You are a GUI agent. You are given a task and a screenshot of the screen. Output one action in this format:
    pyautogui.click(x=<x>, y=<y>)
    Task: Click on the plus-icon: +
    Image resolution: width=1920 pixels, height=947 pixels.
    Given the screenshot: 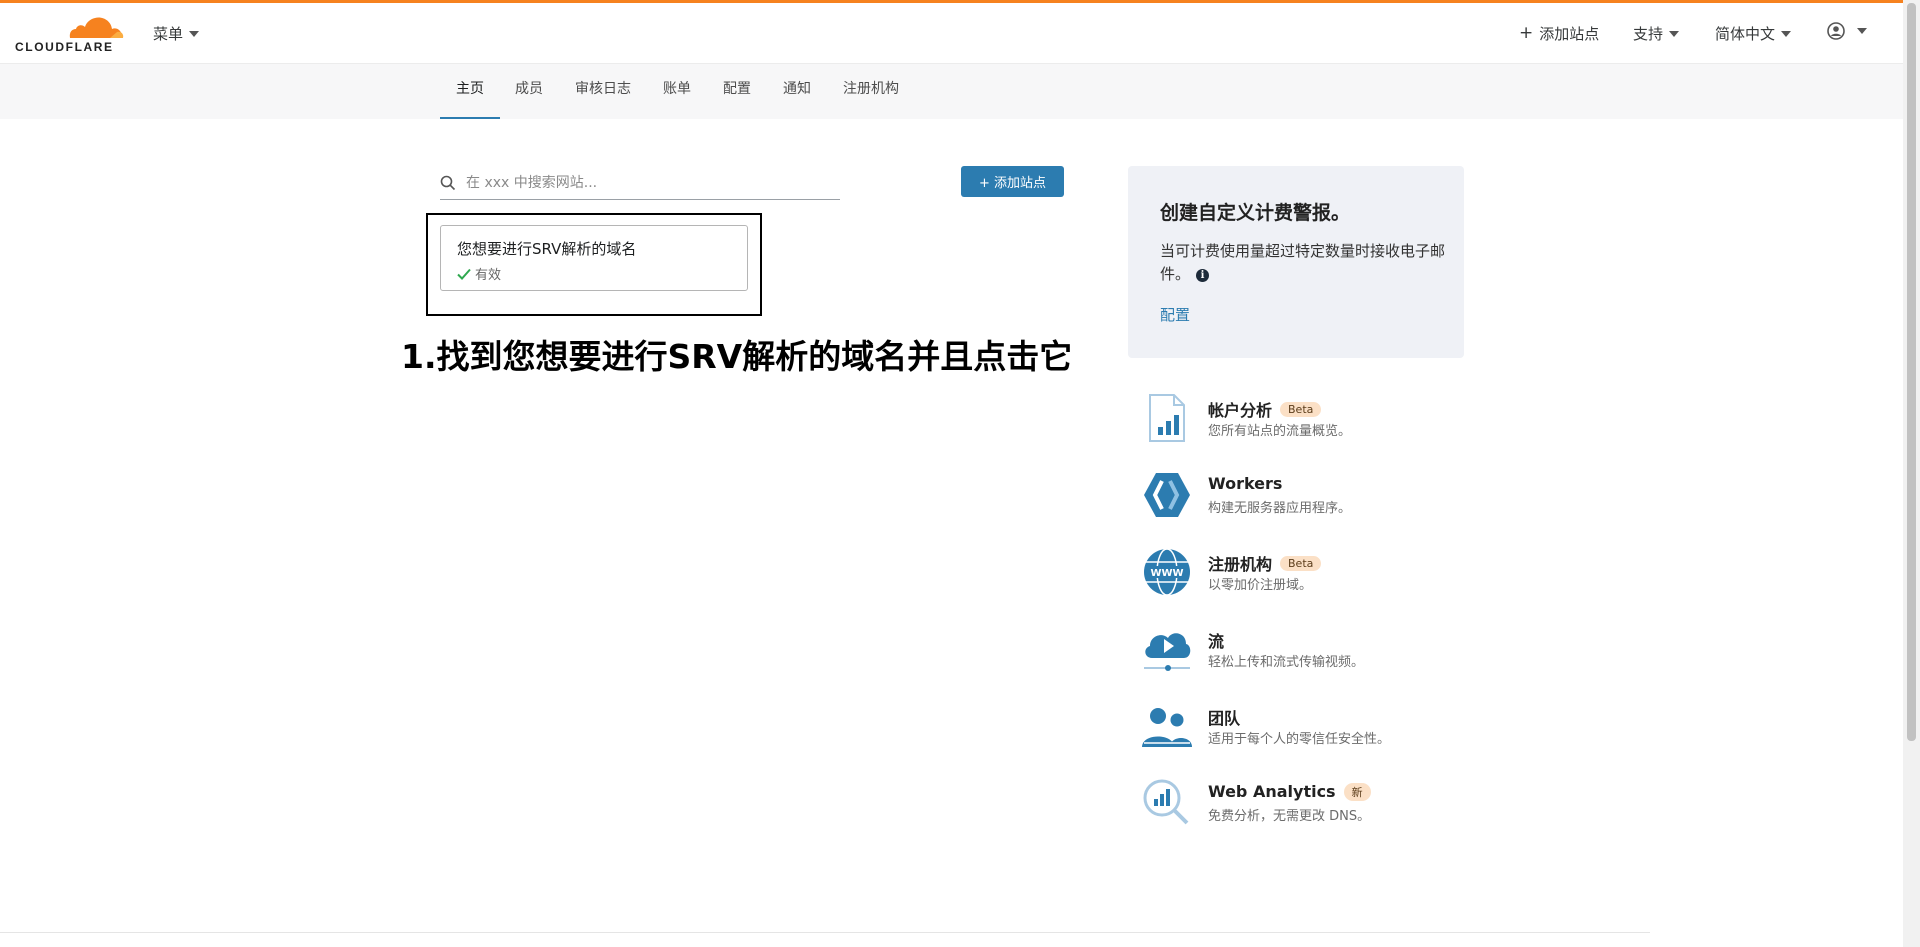 What is the action you would take?
    pyautogui.click(x=1526, y=33)
    